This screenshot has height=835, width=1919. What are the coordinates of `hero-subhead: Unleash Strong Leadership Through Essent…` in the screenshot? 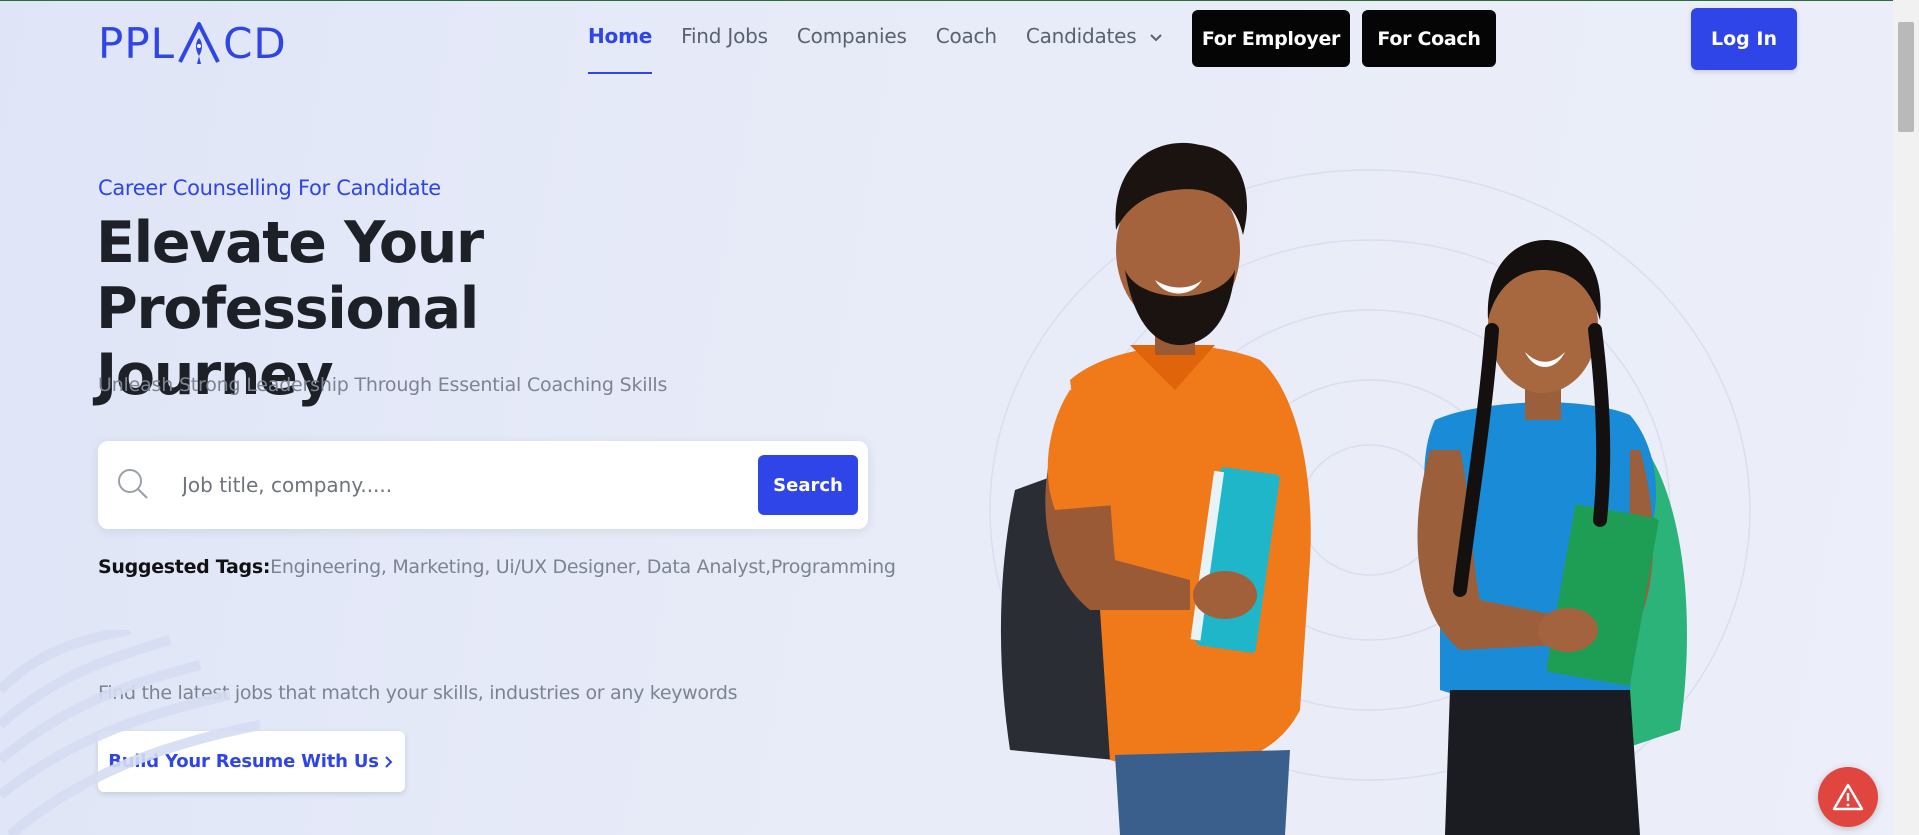 It's located at (383, 385).